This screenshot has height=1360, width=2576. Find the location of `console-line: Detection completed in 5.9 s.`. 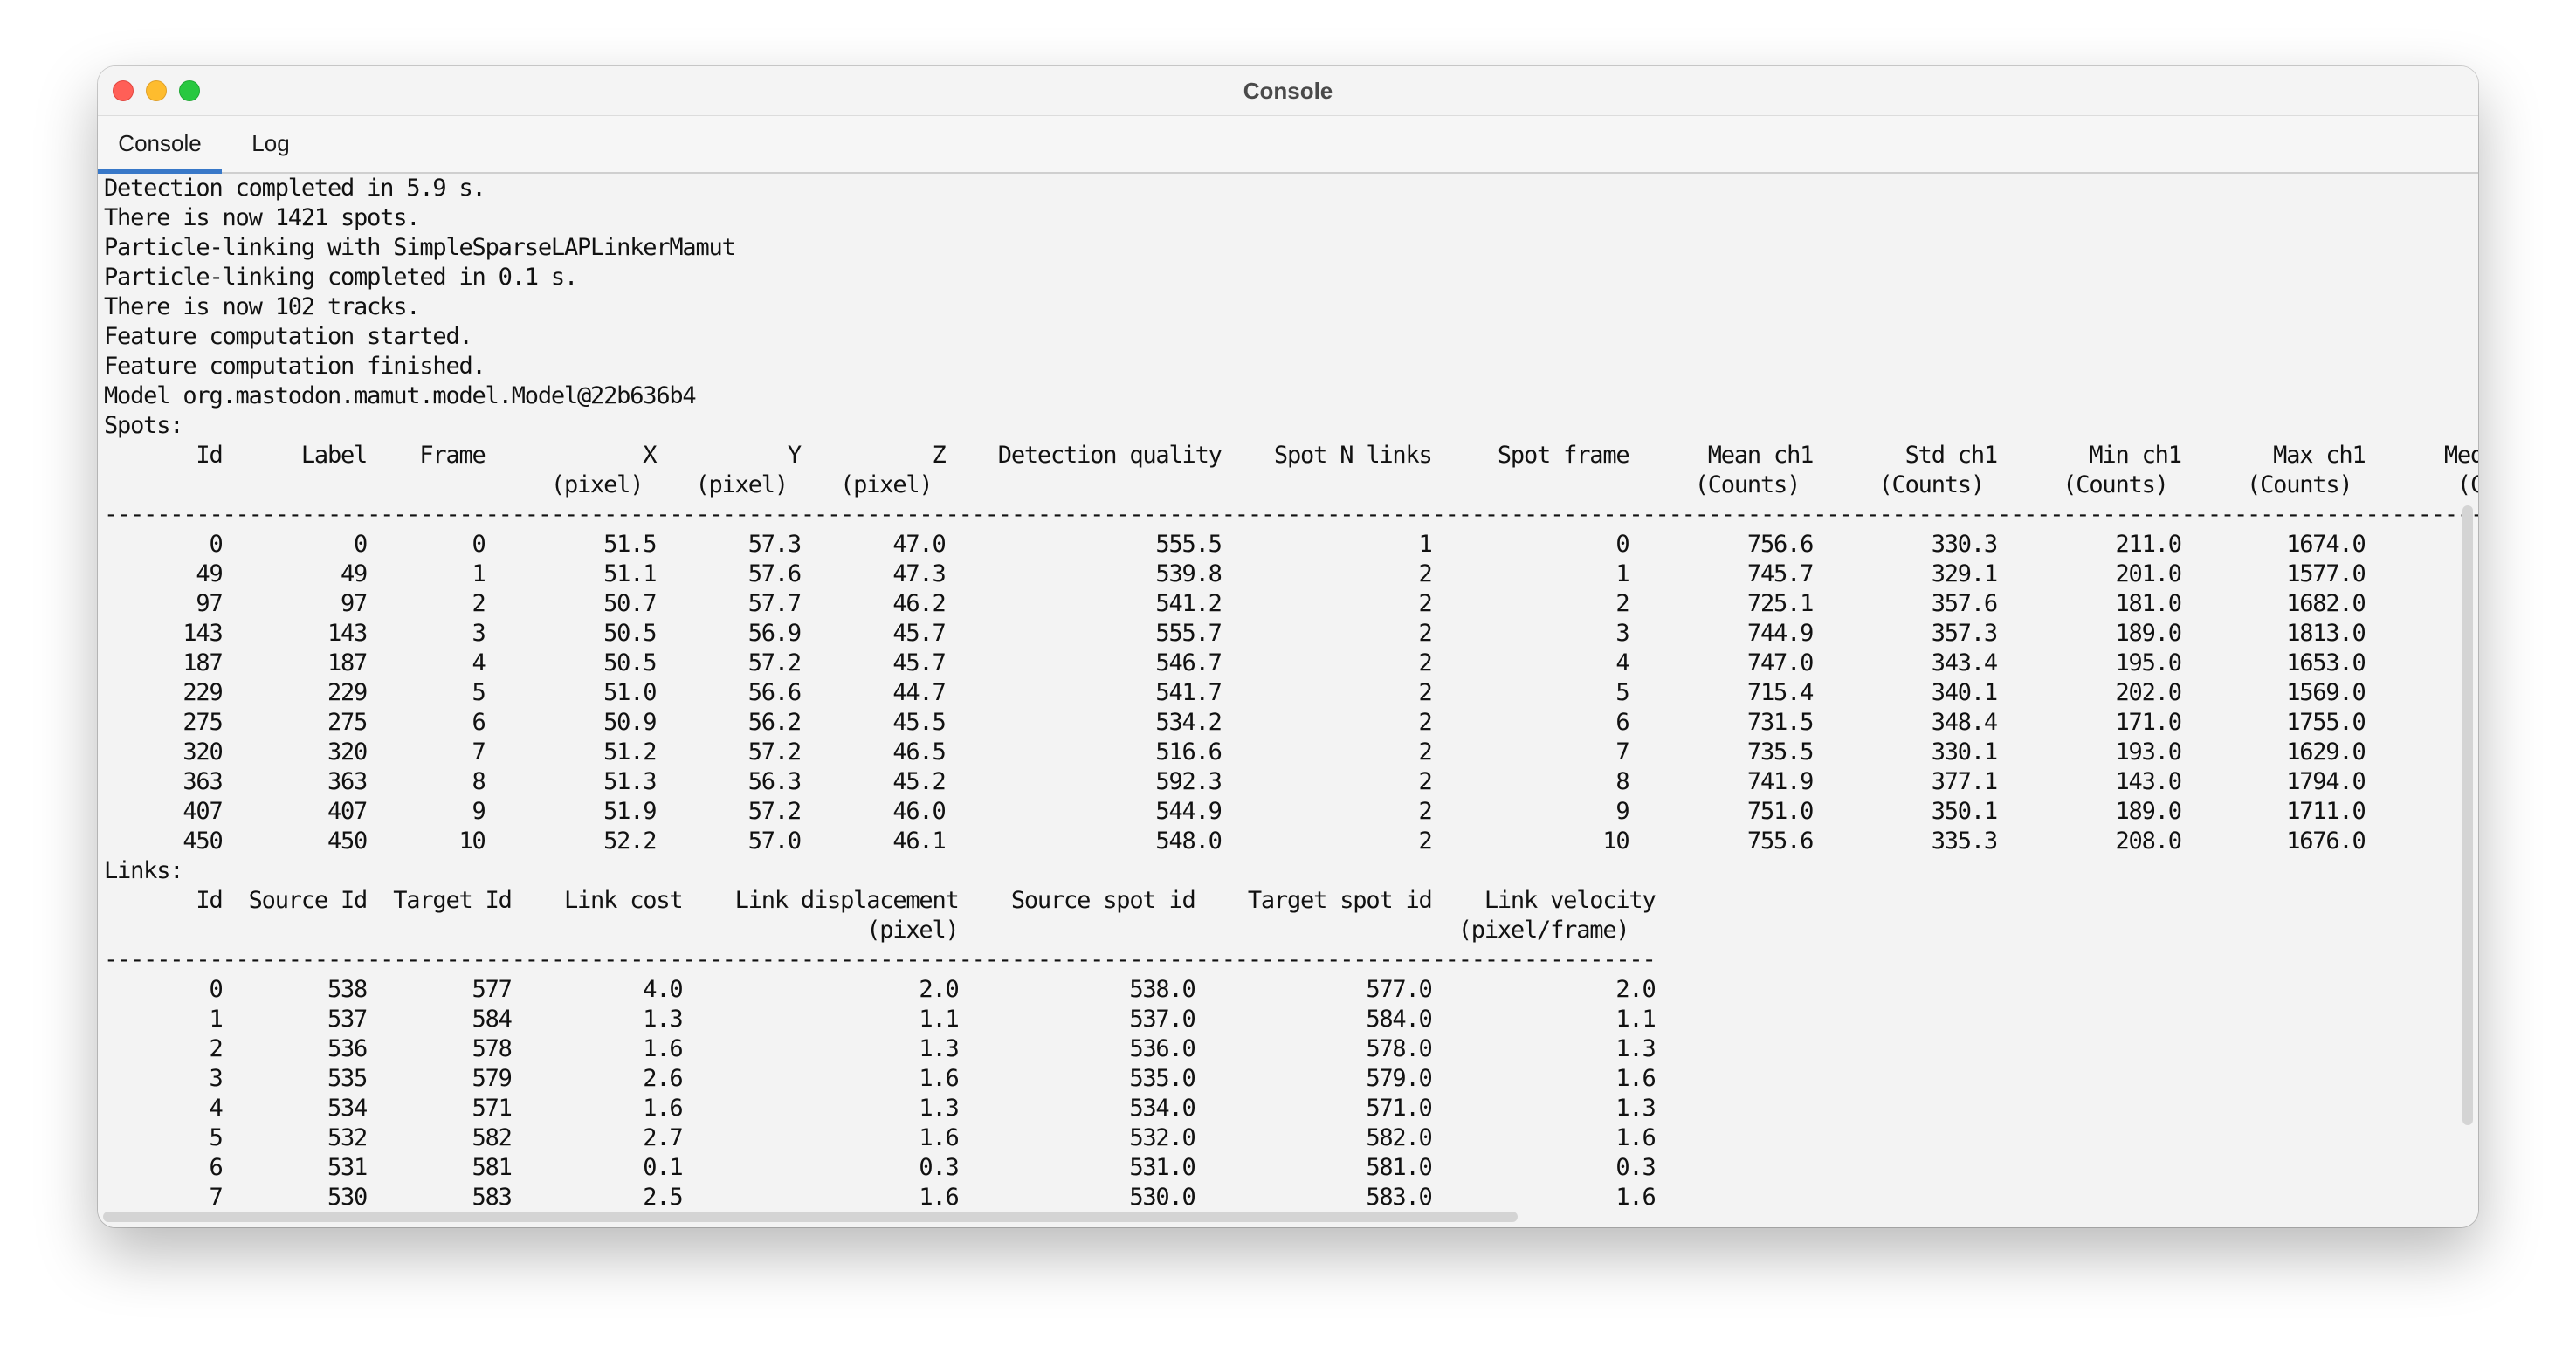

console-line: Detection completed in 5.9 s. is located at coordinates (295, 188).